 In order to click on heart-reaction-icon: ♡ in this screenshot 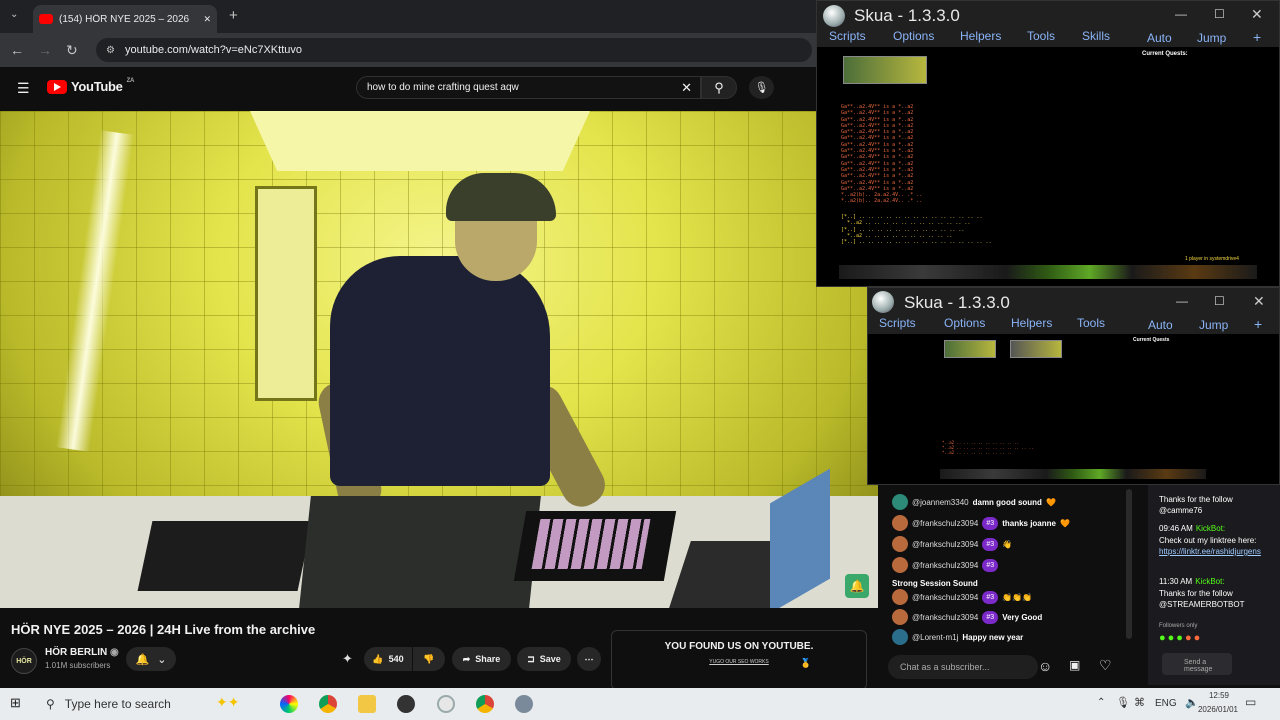, I will do `click(1105, 665)`.